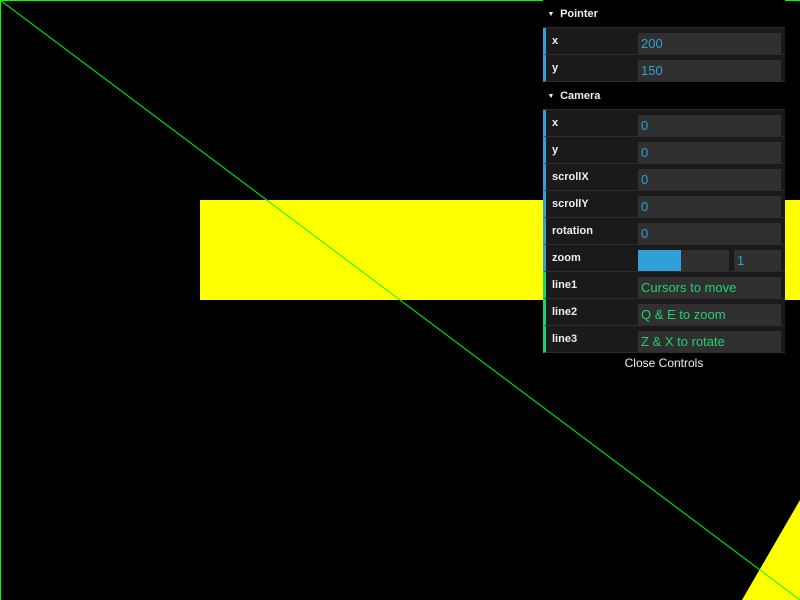 The image size is (800, 600). I want to click on camera-scrolly-input, so click(709, 206).